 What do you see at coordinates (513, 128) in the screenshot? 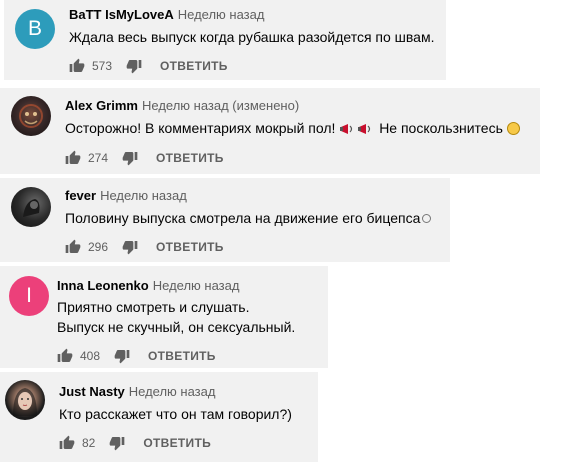
I see `grin-emoji-icon` at bounding box center [513, 128].